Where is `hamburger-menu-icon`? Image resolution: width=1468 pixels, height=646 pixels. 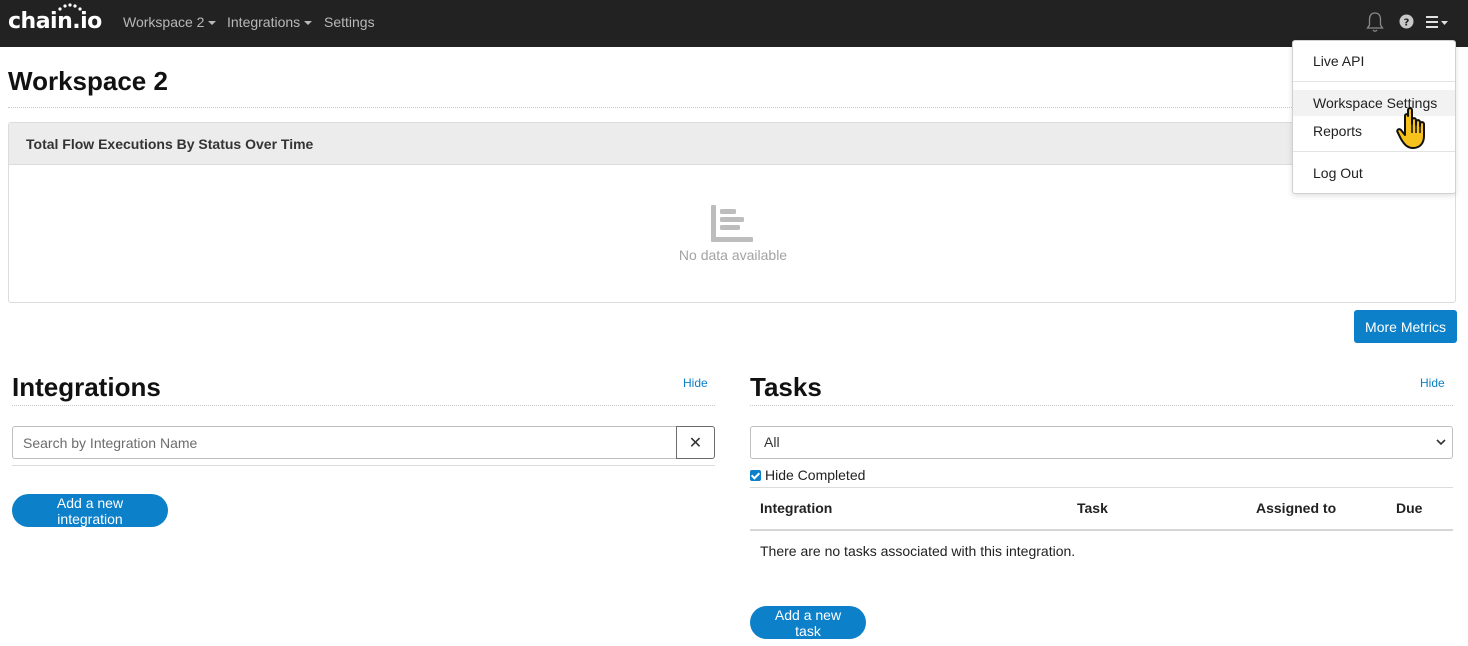 hamburger-menu-icon is located at coordinates (1438, 22).